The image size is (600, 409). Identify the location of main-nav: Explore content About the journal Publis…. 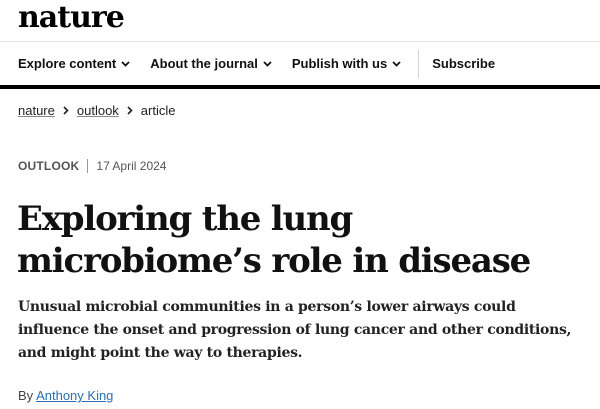
(300, 63).